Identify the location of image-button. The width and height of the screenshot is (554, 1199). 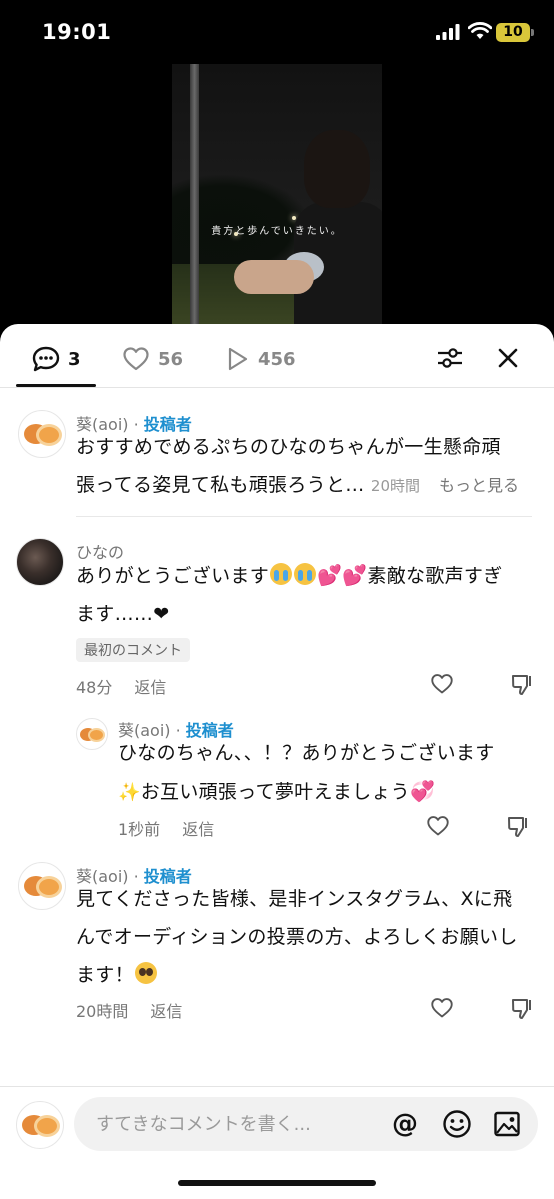
(507, 1124).